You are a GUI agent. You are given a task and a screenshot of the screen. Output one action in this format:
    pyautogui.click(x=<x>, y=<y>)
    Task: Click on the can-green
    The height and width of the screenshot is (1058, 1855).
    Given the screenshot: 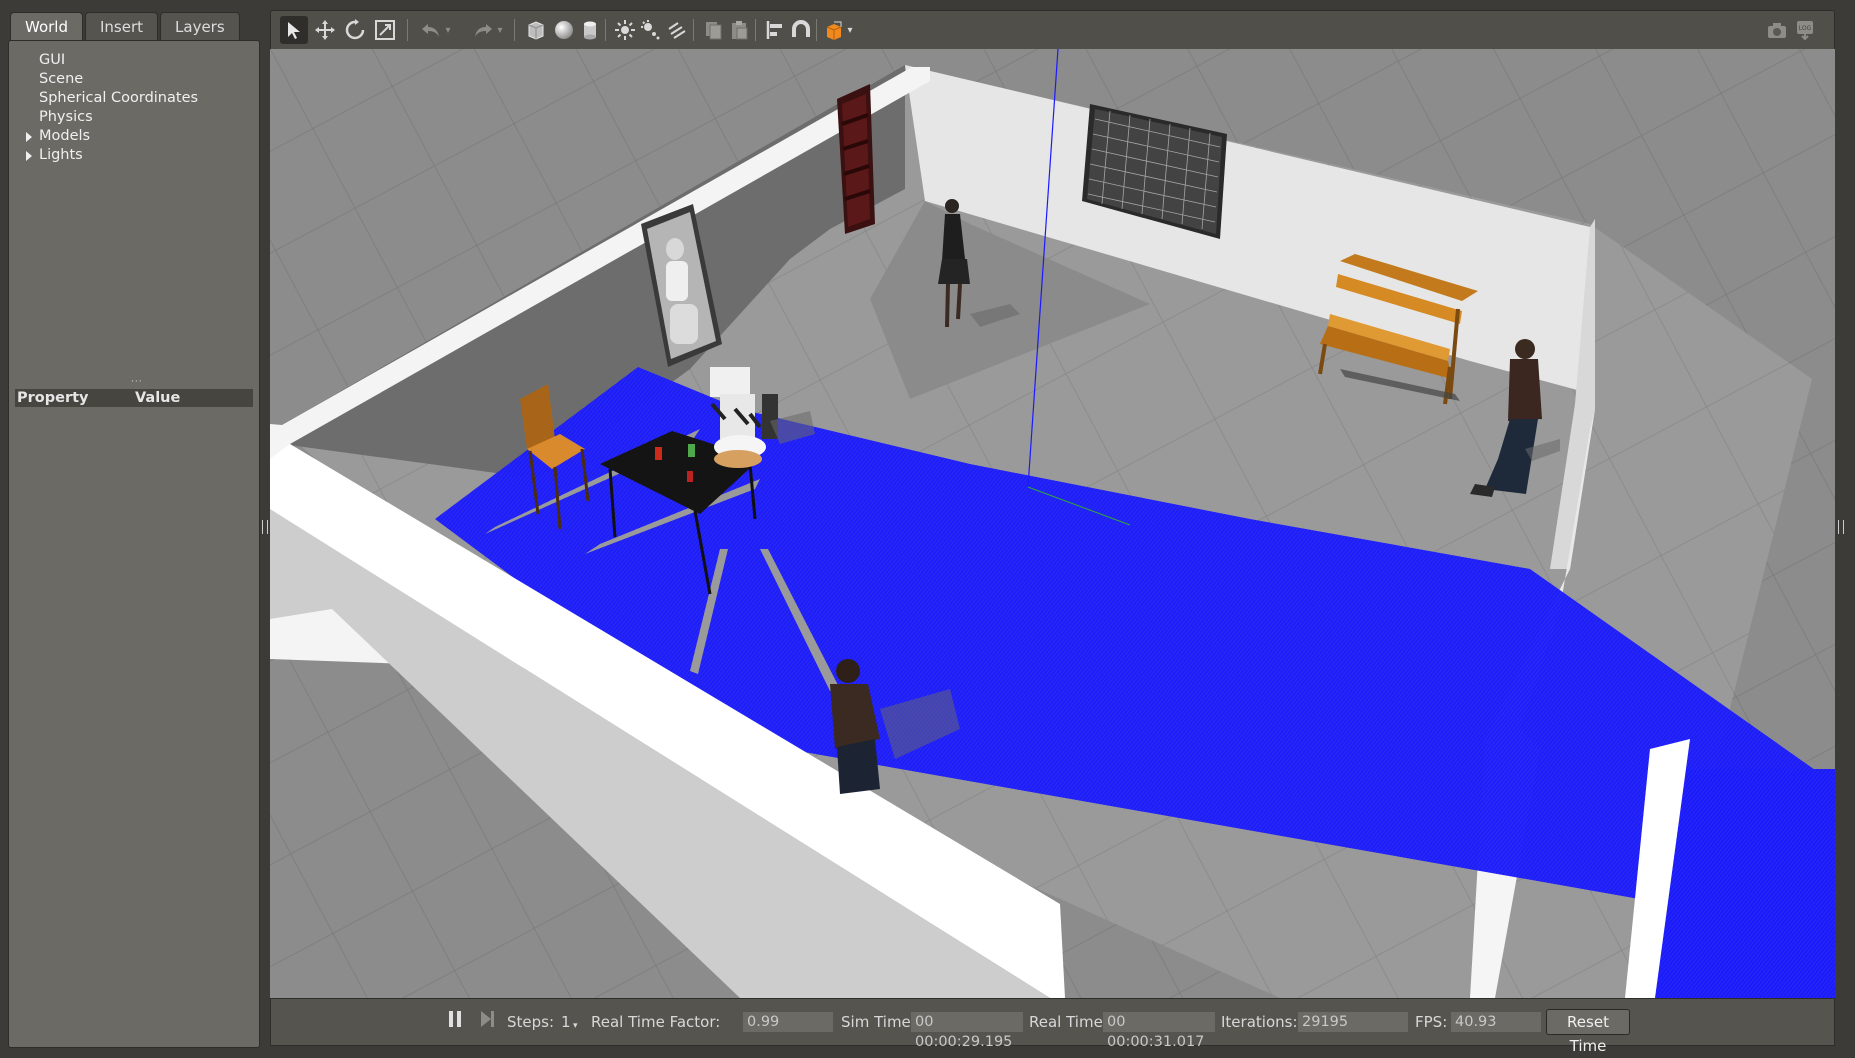 What is the action you would take?
    pyautogui.click(x=691, y=450)
    